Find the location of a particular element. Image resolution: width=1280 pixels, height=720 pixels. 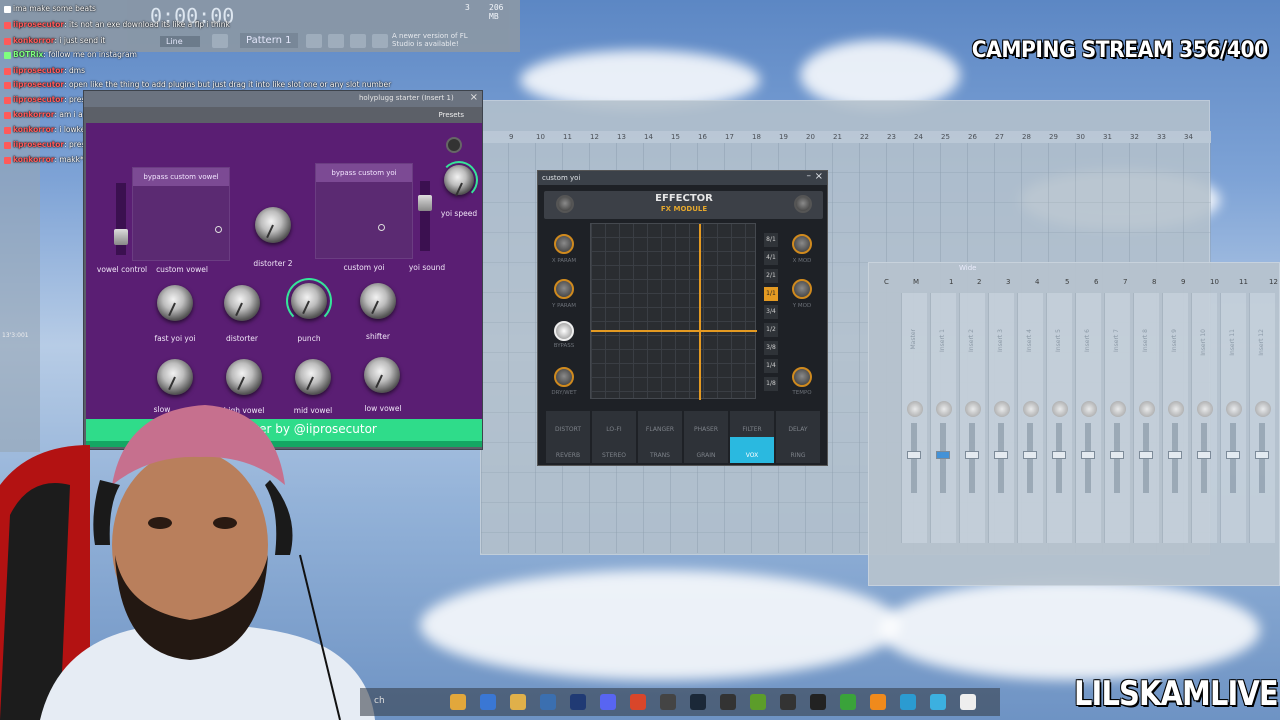

snap-select: Line is located at coordinates (180, 41).